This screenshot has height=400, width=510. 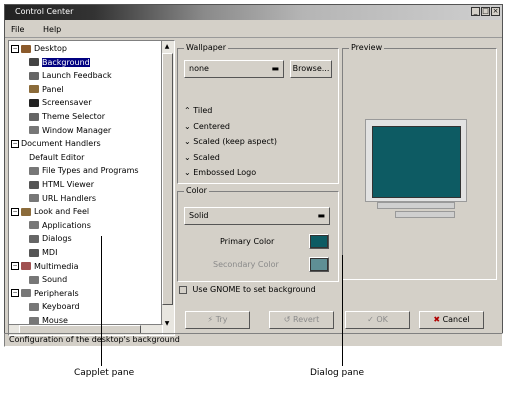 I want to click on use-gnome-checkbox: Use GNOME to set background, so click(x=247, y=289).